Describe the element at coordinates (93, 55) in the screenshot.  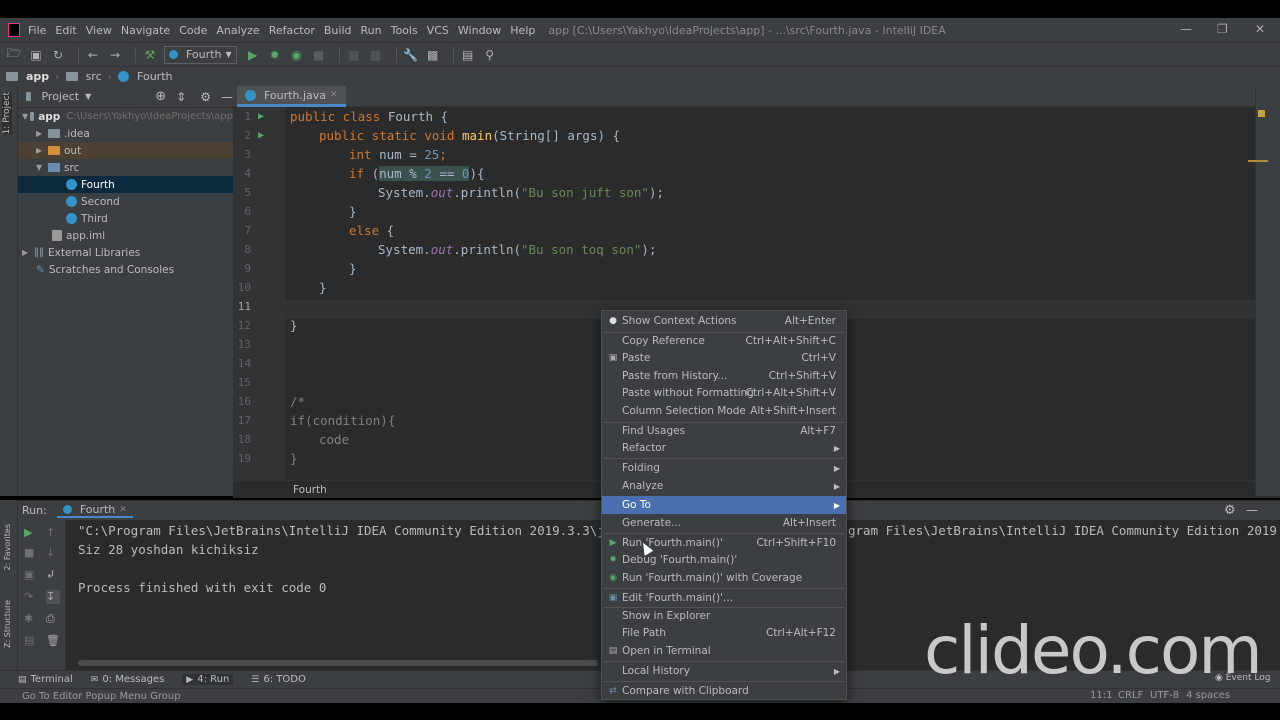
I see `back-icon: ←` at that location.